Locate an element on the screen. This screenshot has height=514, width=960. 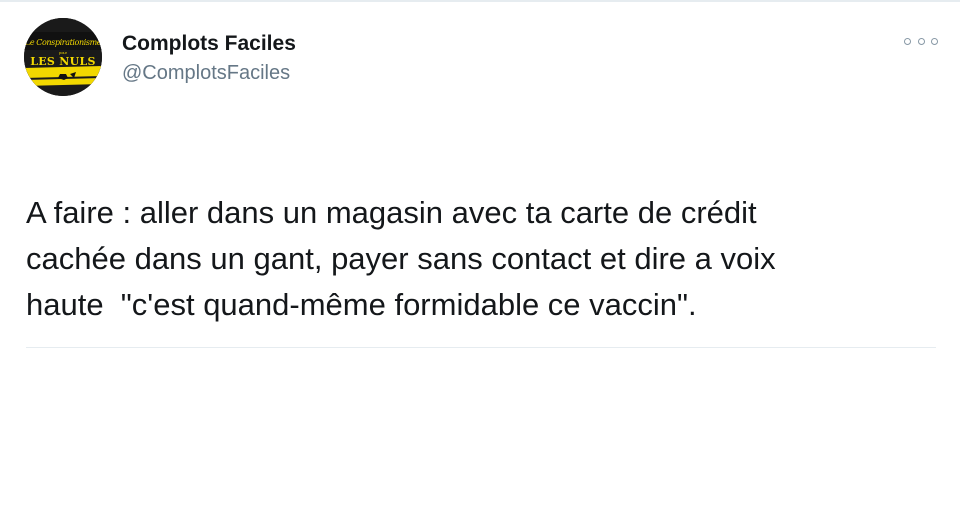
author-avatar: Le Conspirationisme pour LES NULS is located at coordinates (63, 57).